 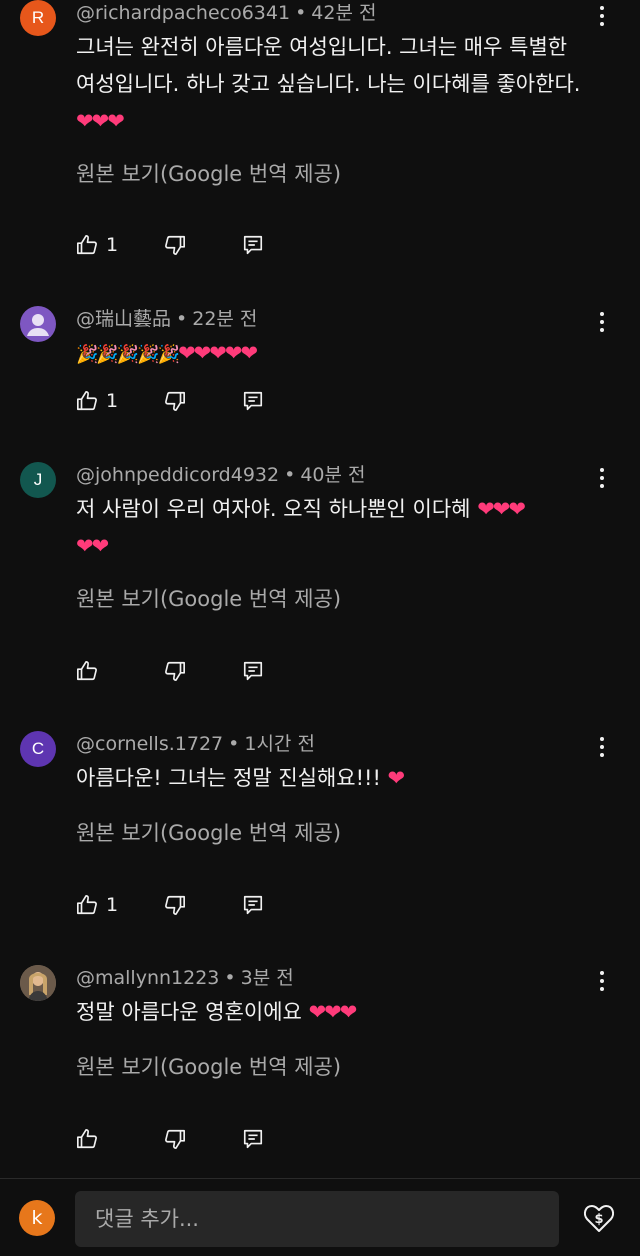 I want to click on comment-time: 1시간 전, so click(x=279, y=744).